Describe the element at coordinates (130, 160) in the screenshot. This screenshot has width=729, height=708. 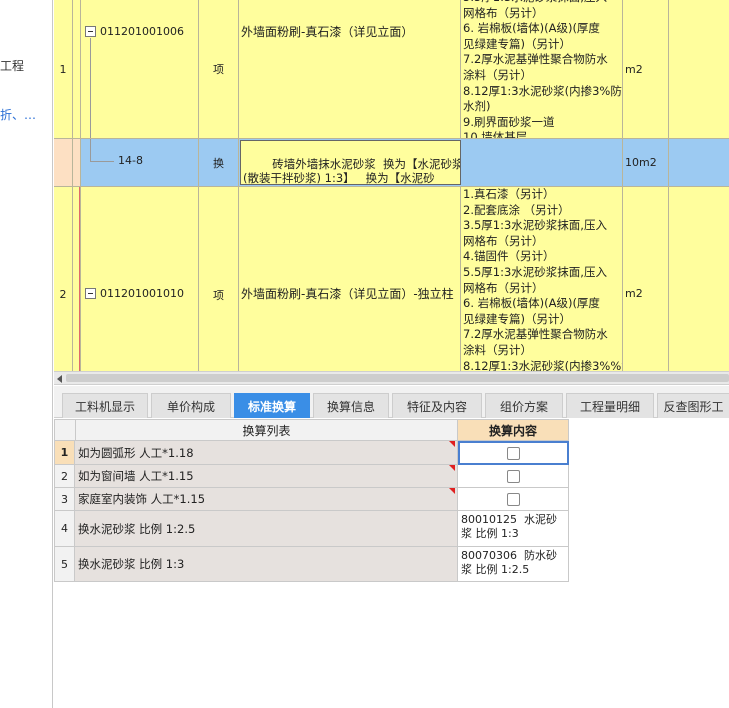
I see `item-code: 14-8` at that location.